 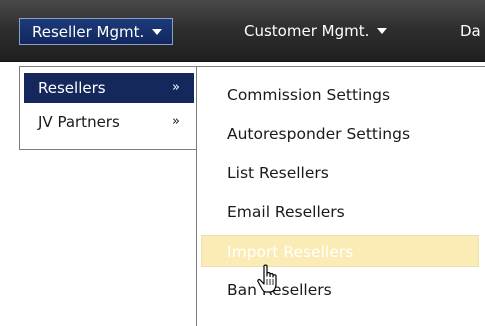 I want to click on submenu-item-email-resellers: Email Resellers, so click(x=340, y=212).